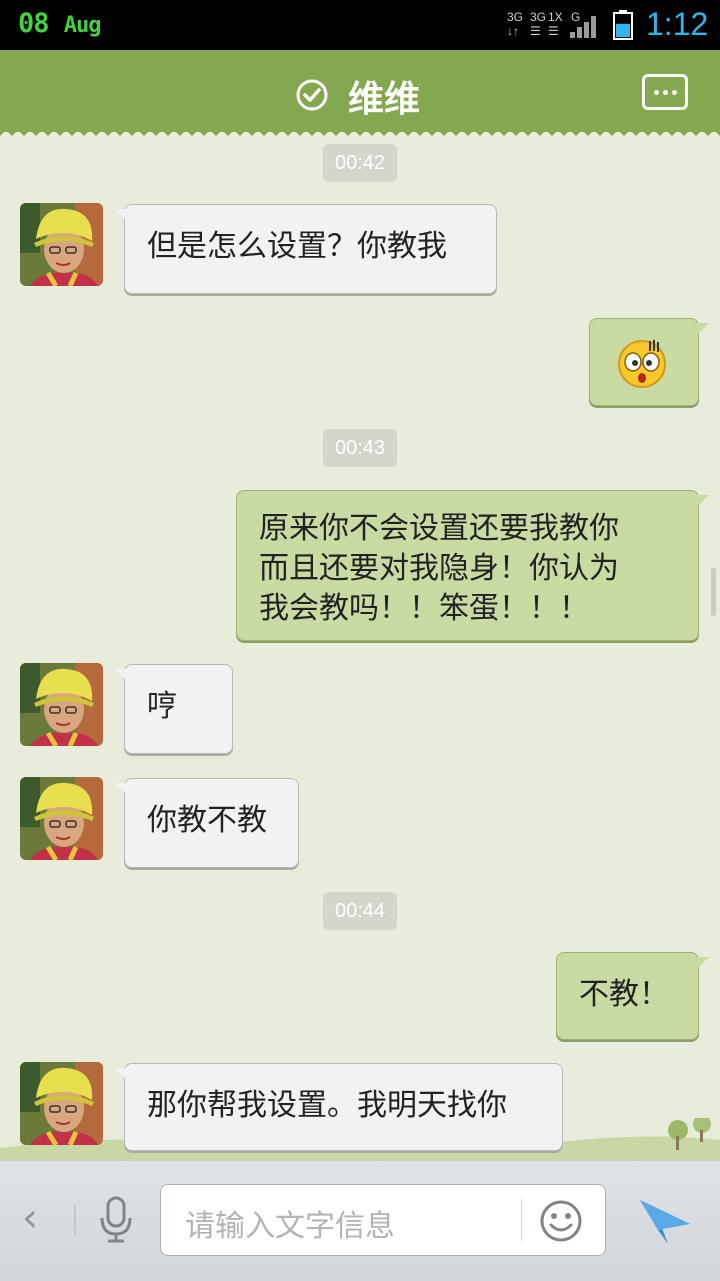 The height and width of the screenshot is (1281, 720). What do you see at coordinates (624, 994) in the screenshot?
I see `message-text: 不教！` at bounding box center [624, 994].